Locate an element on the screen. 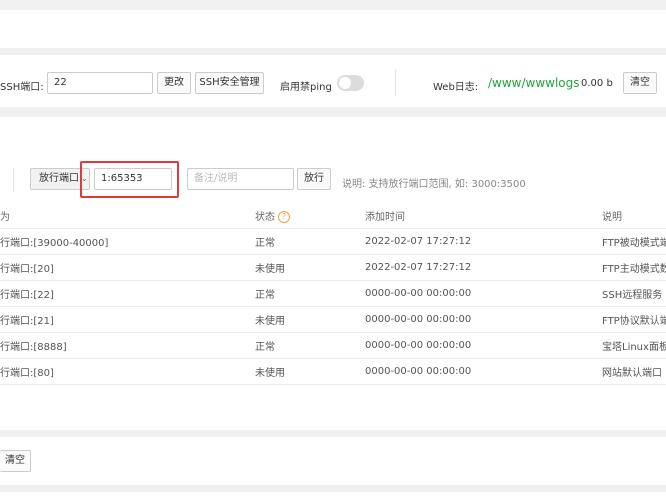 This screenshot has width=666, height=500. weblog-label: Web日志: is located at coordinates (456, 87).